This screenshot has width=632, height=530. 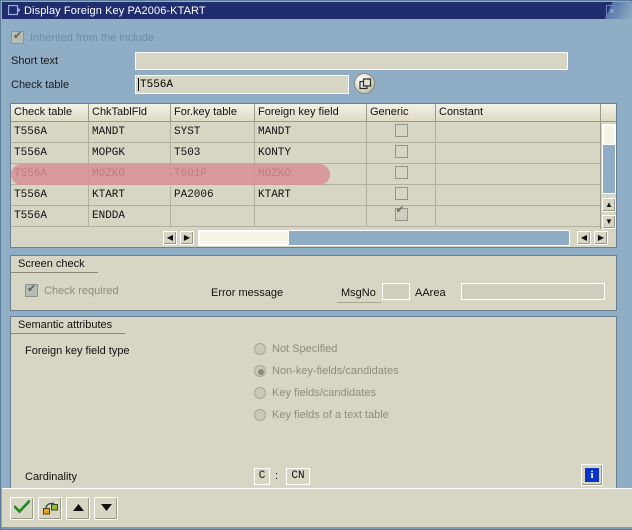 I want to click on green-check-icon, so click(x=22, y=508).